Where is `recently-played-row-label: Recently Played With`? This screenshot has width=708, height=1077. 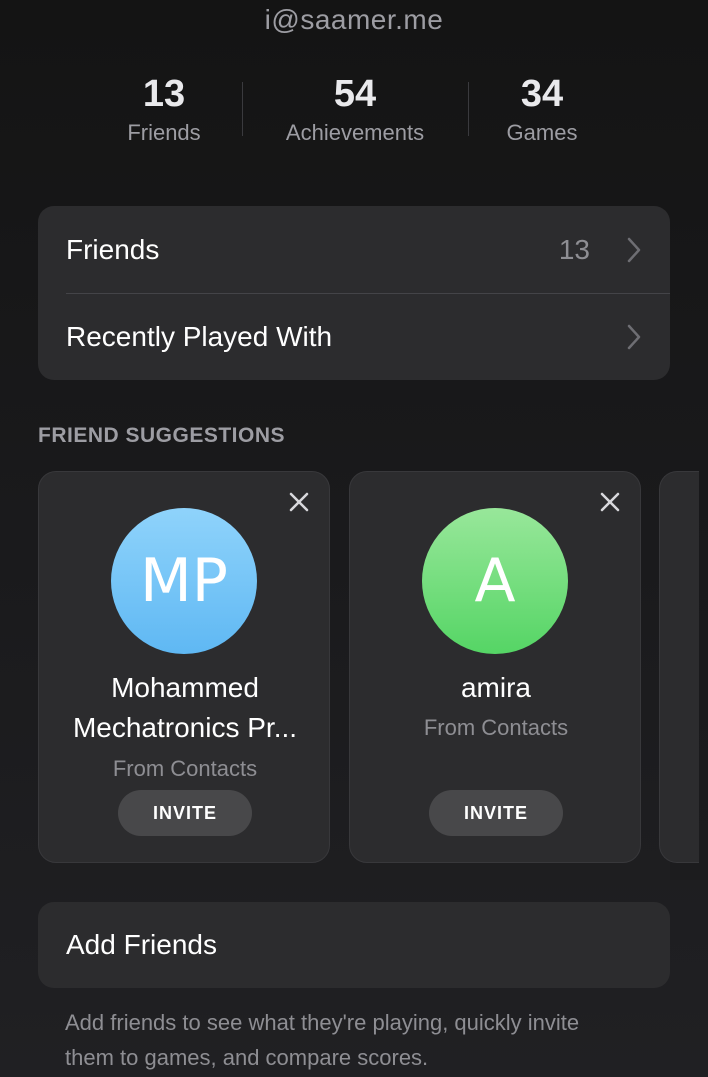 recently-played-row-label: Recently Played With is located at coordinates (199, 336).